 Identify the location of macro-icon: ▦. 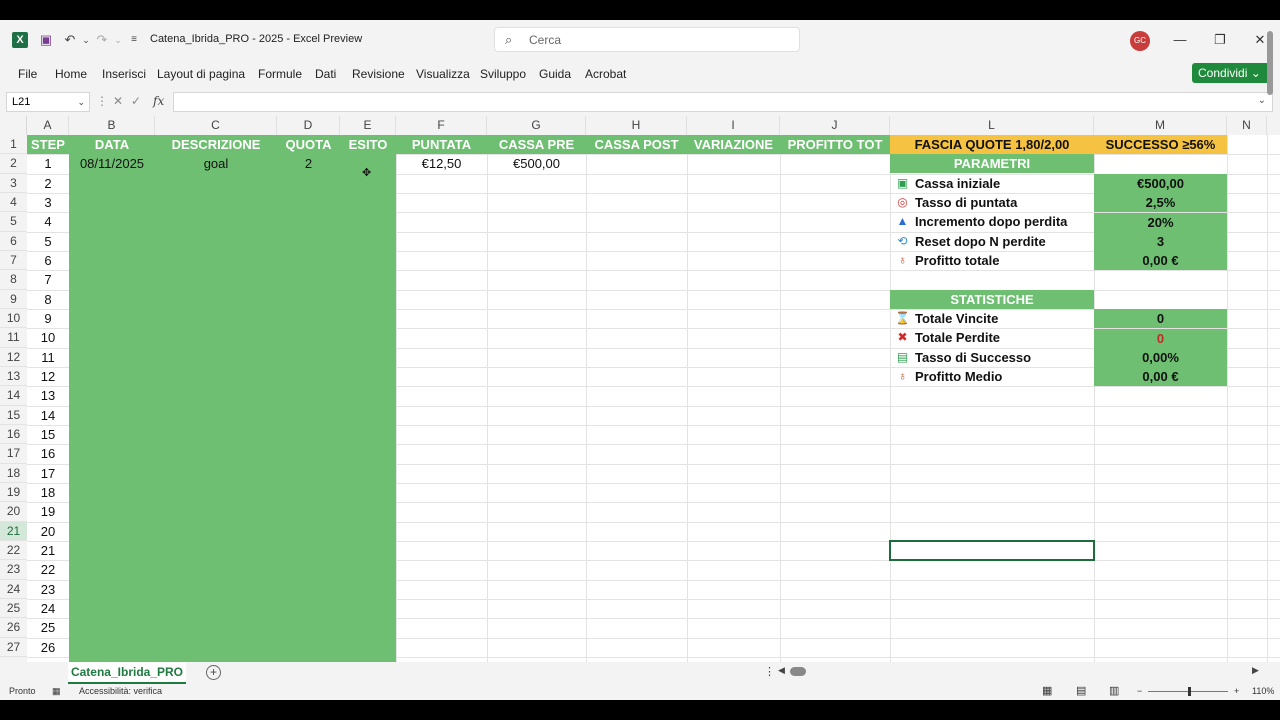
(56, 691).